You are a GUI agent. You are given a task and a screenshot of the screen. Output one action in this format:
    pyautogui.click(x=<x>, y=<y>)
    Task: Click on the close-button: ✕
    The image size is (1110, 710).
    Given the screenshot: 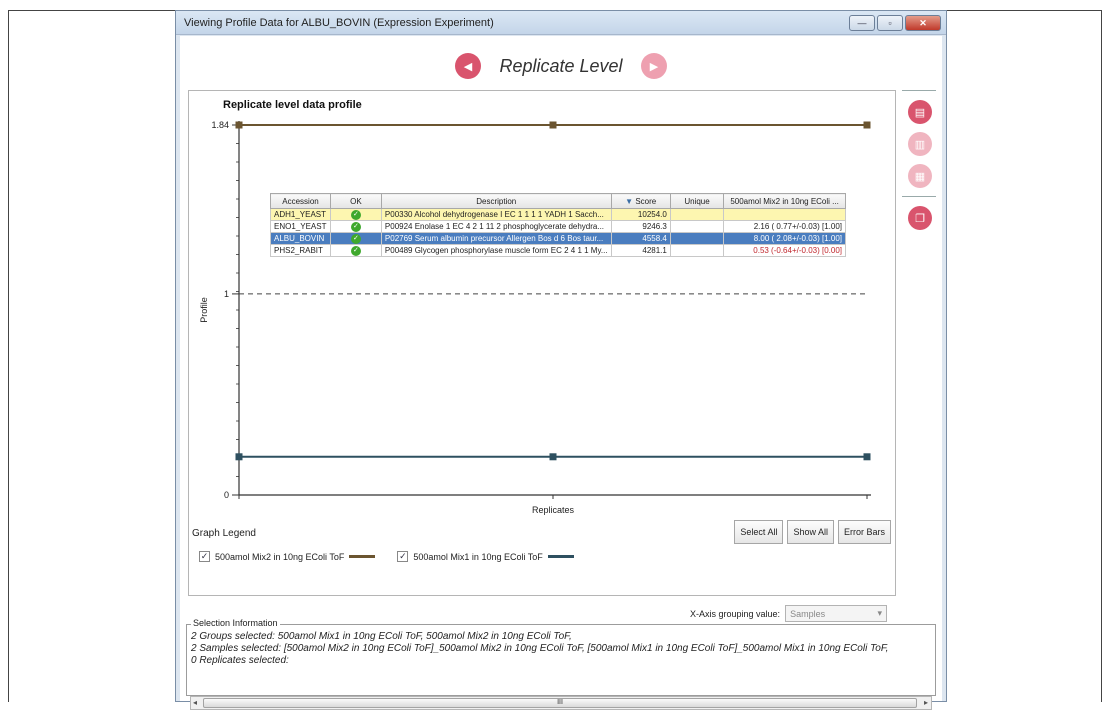 What is the action you would take?
    pyautogui.click(x=923, y=23)
    